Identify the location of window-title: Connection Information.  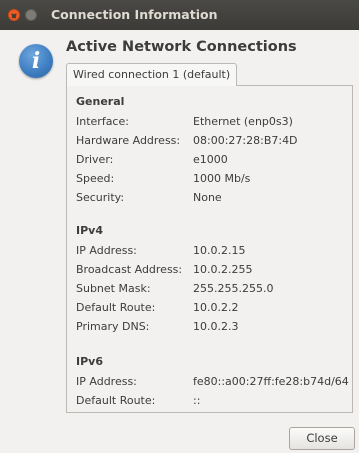
(134, 14).